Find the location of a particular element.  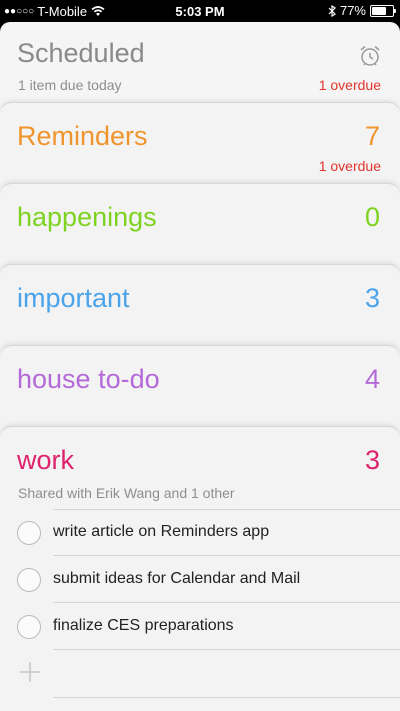

bluetooth-icon is located at coordinates (332, 10).